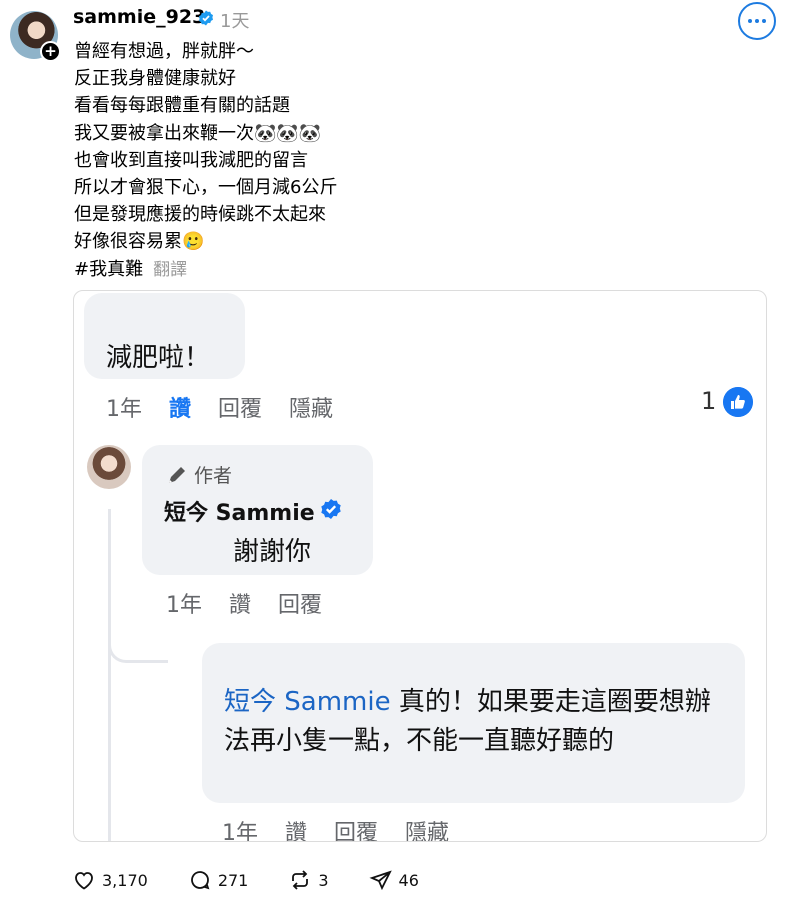 This screenshot has width=800, height=911. Describe the element at coordinates (182, 106) in the screenshot. I see `post-line: 看看每每跟體重有關的話題` at that location.